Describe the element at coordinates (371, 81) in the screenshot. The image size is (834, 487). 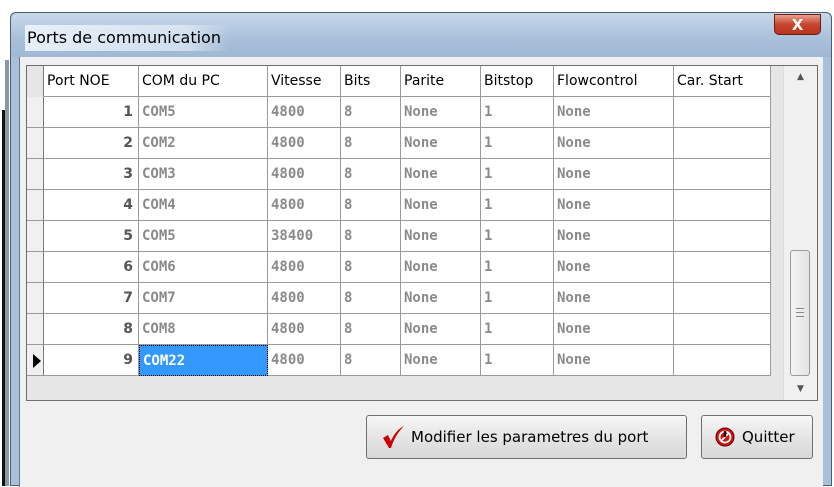
I see `column-header-bits: Bits` at that location.